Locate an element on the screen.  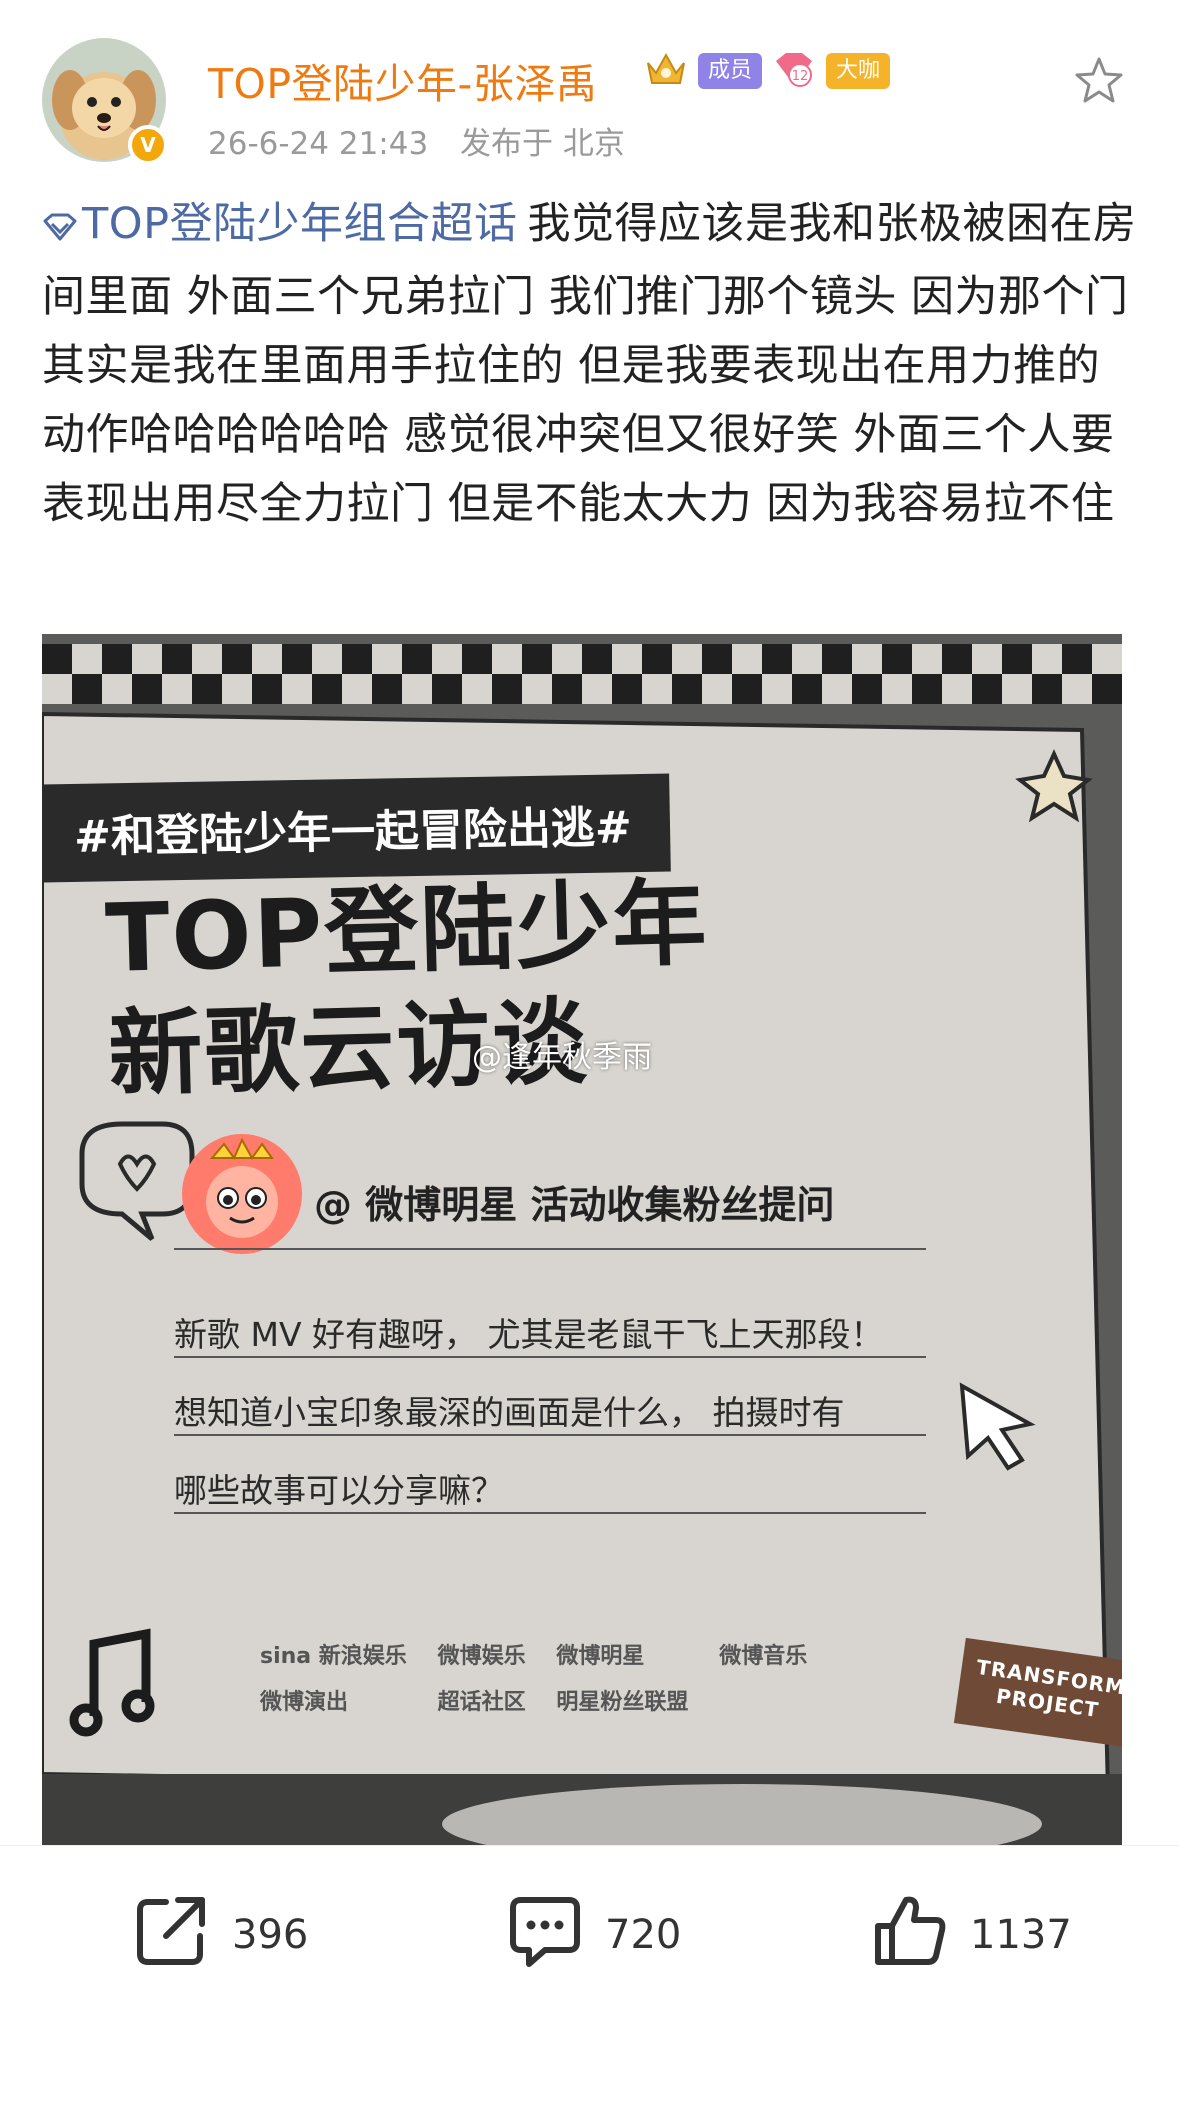
poster-mention: @ 微博明星 活动收集粉丝提问 is located at coordinates (574, 1205).